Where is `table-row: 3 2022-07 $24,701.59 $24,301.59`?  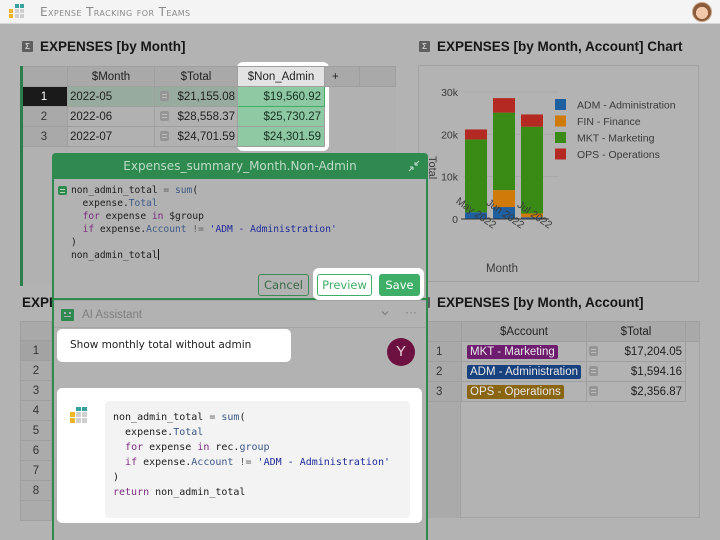 table-row: 3 2022-07 $24,701.59 $24,301.59 is located at coordinates (208, 136).